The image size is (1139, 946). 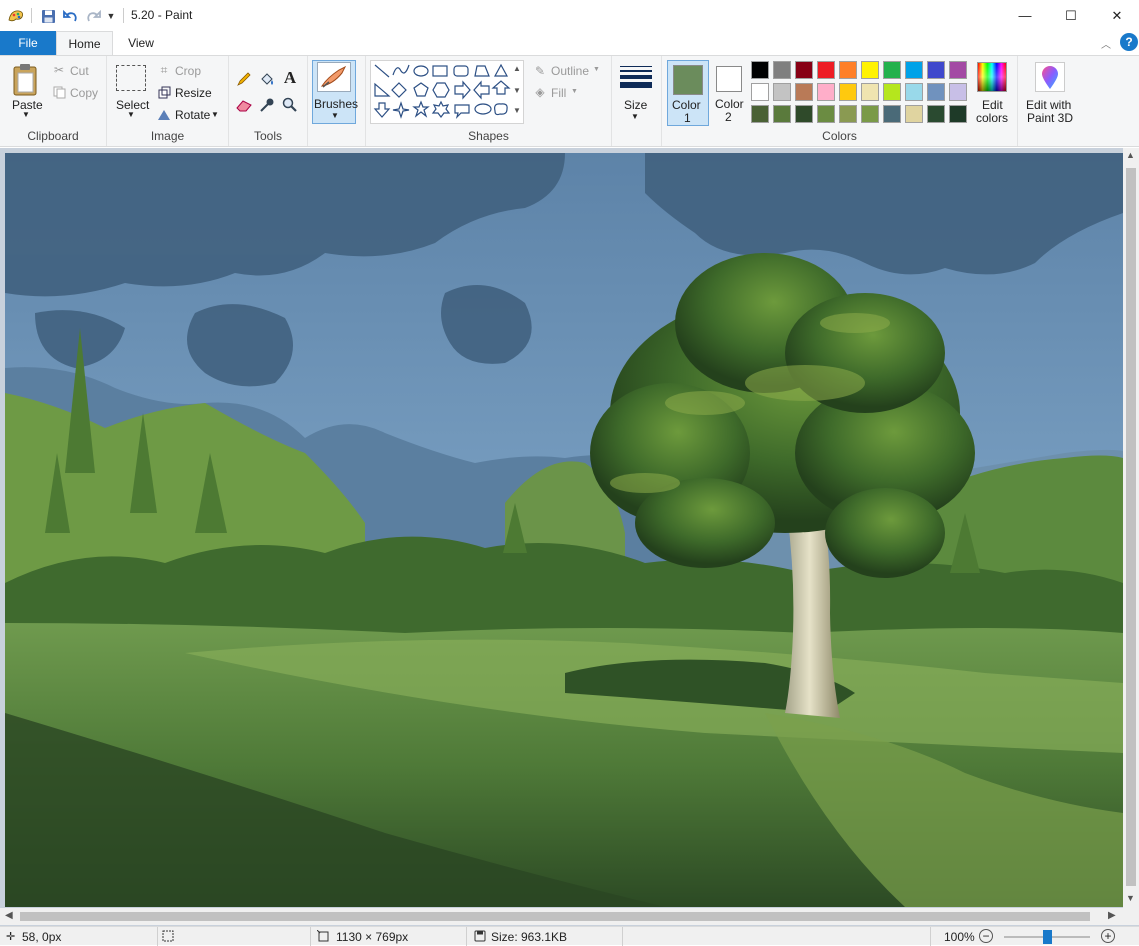 What do you see at coordinates (215, 114) in the screenshot?
I see `rotate-dropdown-icon: ▼` at bounding box center [215, 114].